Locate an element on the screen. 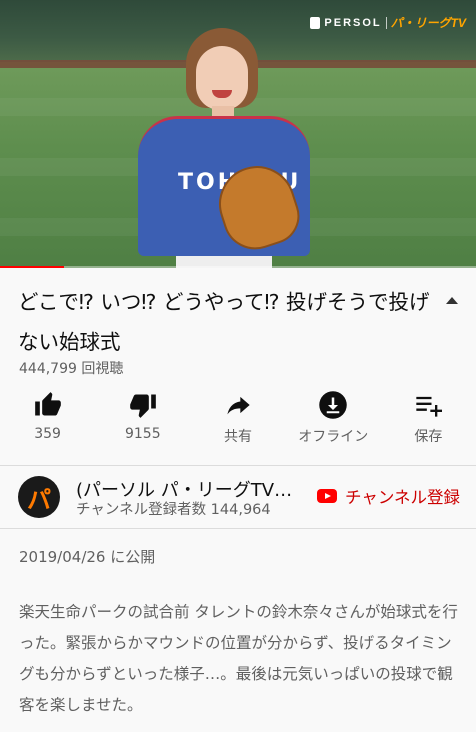 The width and height of the screenshot is (476, 732). dislike-count: 9155 is located at coordinates (142, 434).